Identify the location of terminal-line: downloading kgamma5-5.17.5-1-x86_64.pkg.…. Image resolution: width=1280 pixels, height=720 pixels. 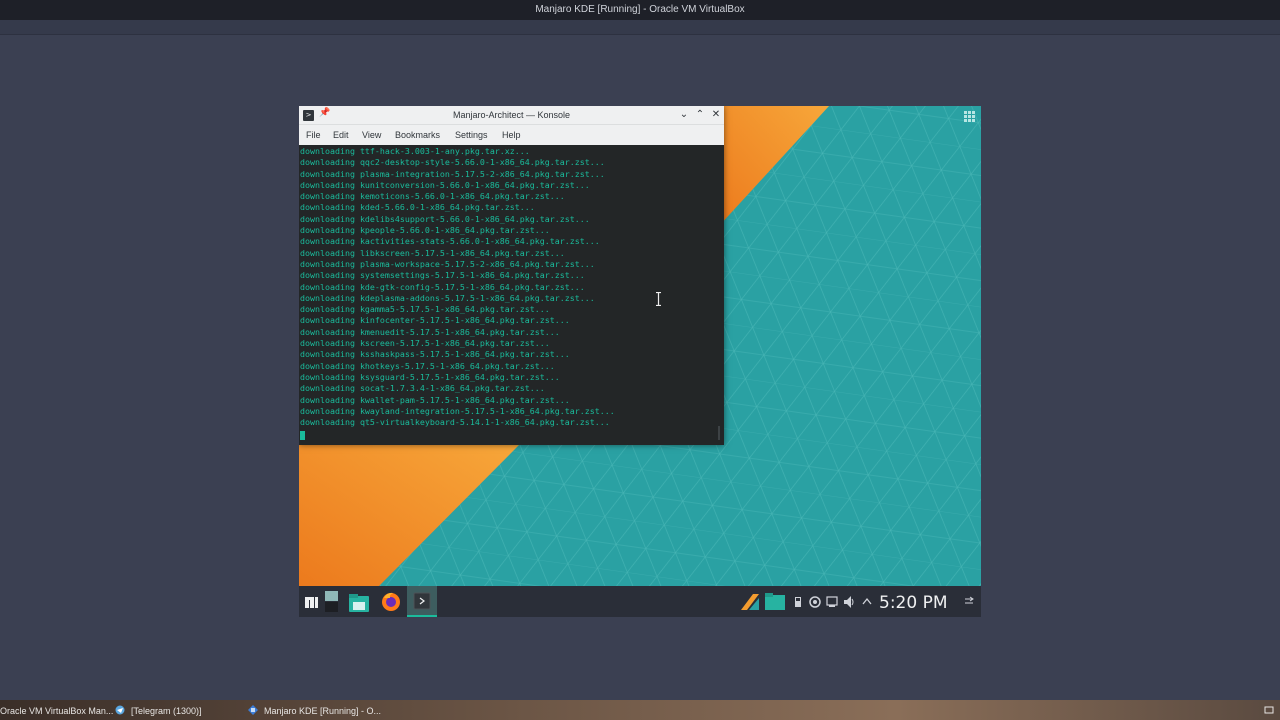
(425, 309).